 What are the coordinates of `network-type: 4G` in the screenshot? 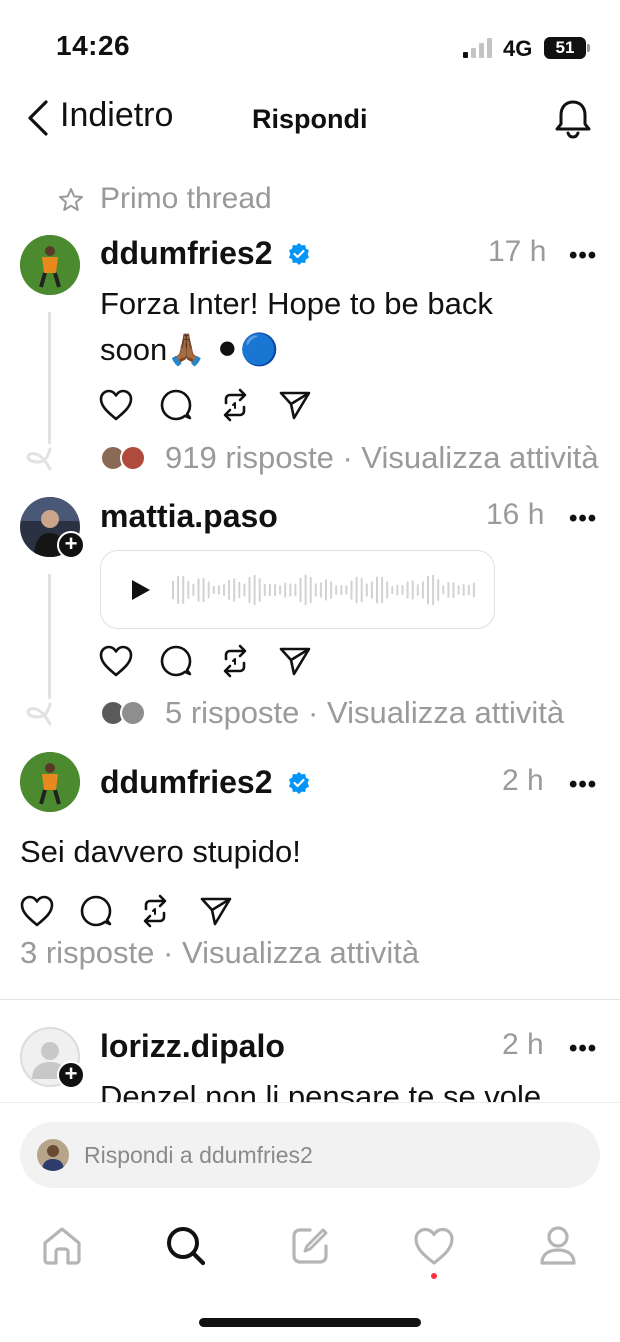 It's located at (518, 48).